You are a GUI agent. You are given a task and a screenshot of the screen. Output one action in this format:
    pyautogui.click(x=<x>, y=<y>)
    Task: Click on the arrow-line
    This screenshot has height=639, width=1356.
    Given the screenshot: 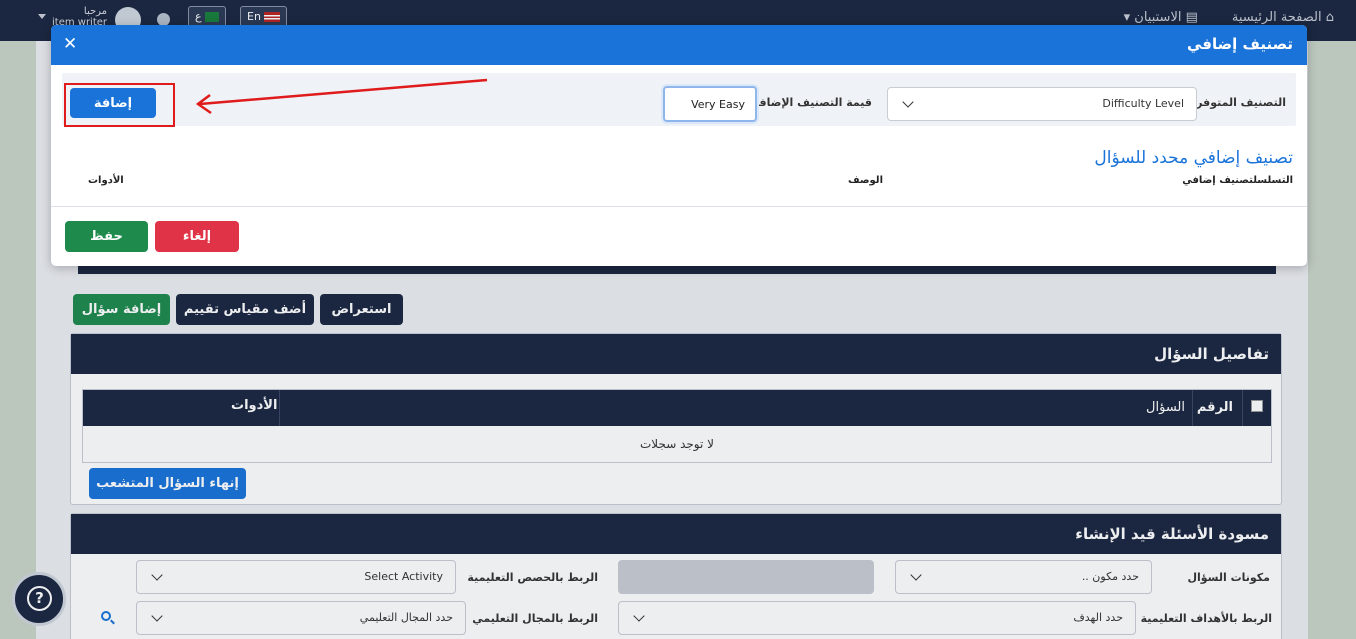 What is the action you would take?
    pyautogui.click(x=343, y=92)
    